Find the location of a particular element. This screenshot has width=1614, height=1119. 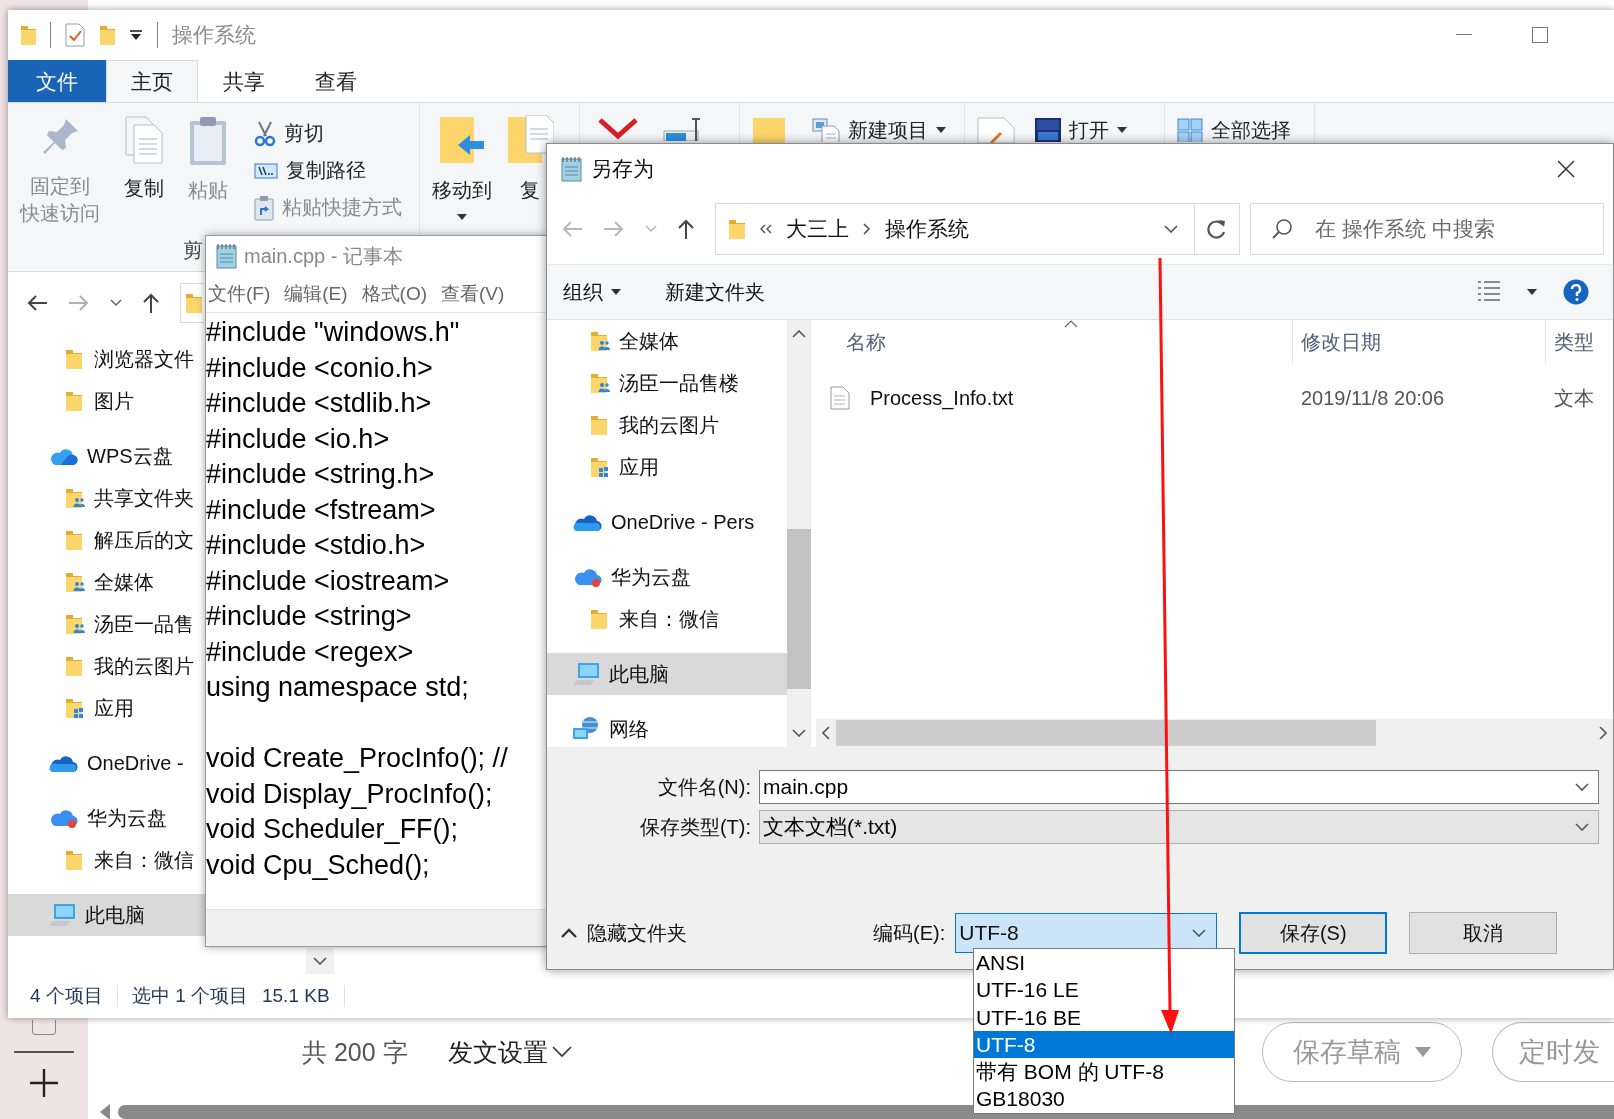

breadcrumb-item: 操作系统 is located at coordinates (927, 229).